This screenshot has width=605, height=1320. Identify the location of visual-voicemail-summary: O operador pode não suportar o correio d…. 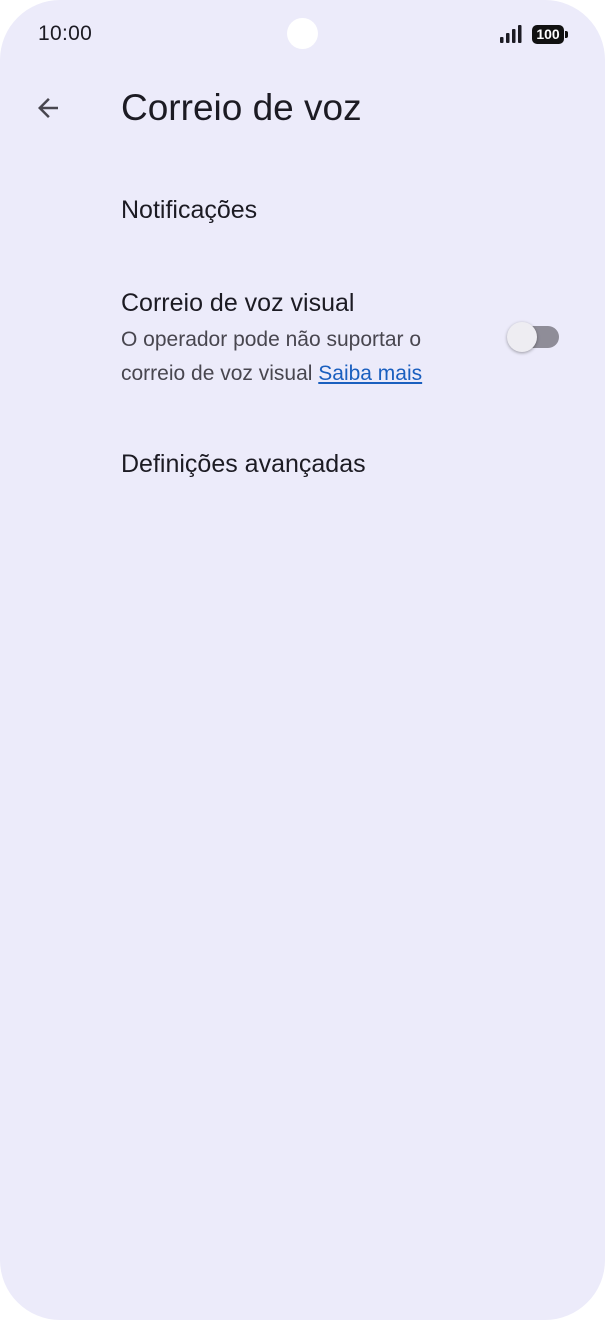
(301, 357).